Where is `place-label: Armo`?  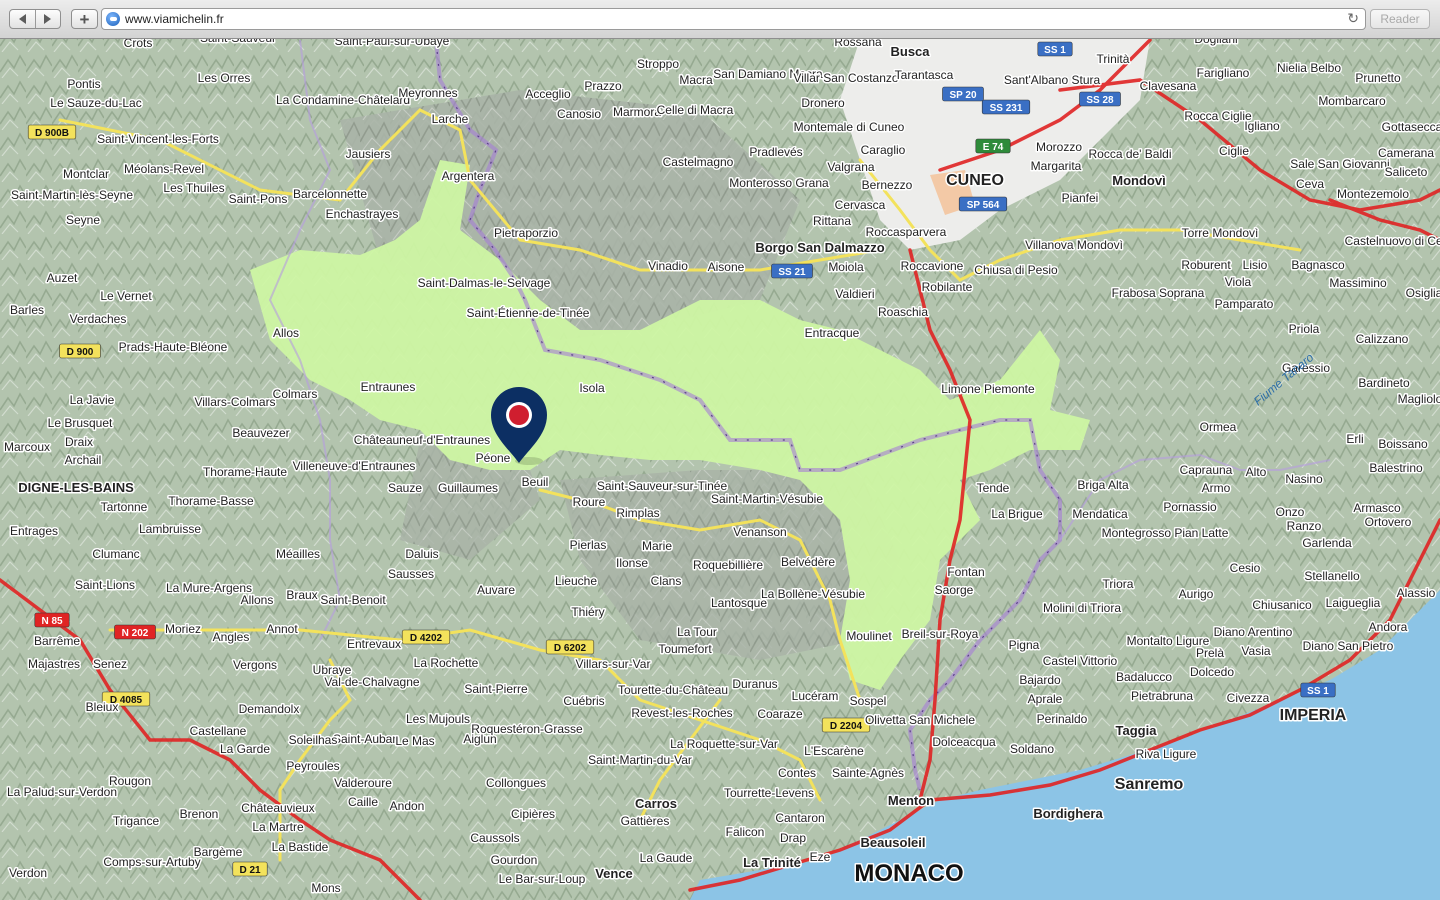
place-label: Armo is located at coordinates (1216, 488).